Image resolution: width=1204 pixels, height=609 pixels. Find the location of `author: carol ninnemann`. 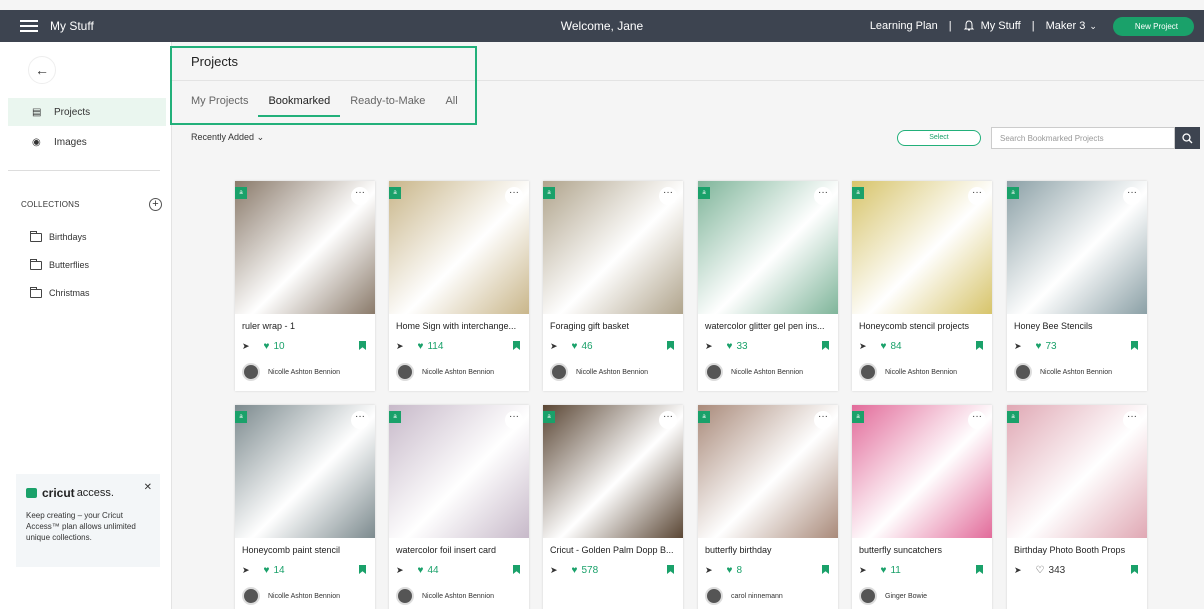

author: carol ninnemann is located at coordinates (744, 596).